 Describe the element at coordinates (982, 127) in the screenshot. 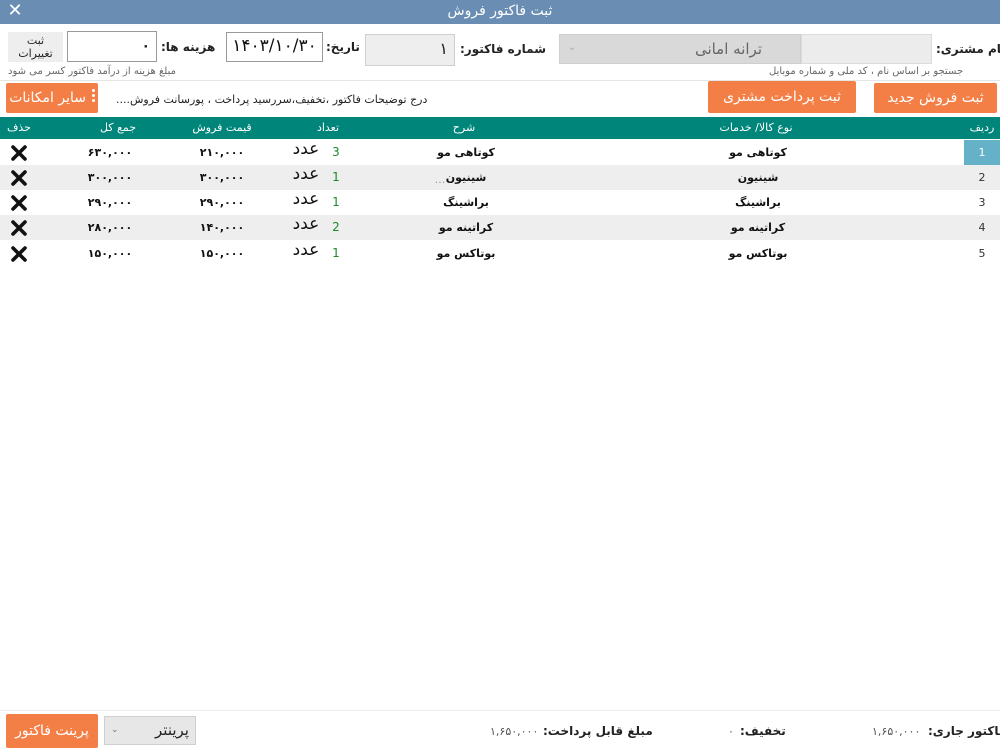

I see `header-row-number: ردیف` at that location.